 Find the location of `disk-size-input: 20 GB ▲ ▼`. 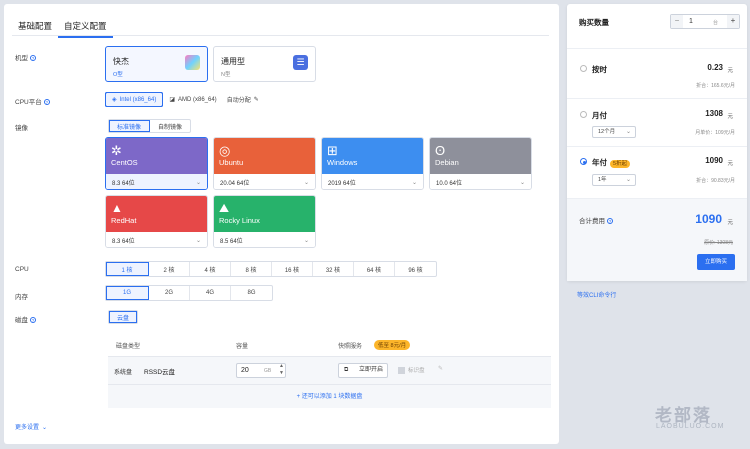

disk-size-input: 20 GB ▲ ▼ is located at coordinates (261, 370).